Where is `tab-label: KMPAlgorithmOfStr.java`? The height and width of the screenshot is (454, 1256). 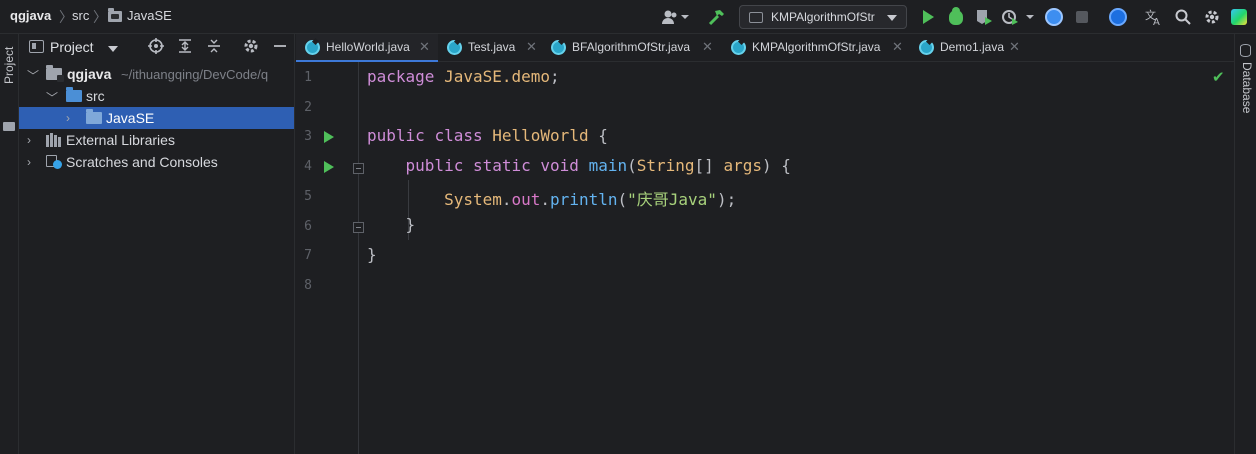
tab-label: KMPAlgorithmOfStr.java is located at coordinates (816, 47).